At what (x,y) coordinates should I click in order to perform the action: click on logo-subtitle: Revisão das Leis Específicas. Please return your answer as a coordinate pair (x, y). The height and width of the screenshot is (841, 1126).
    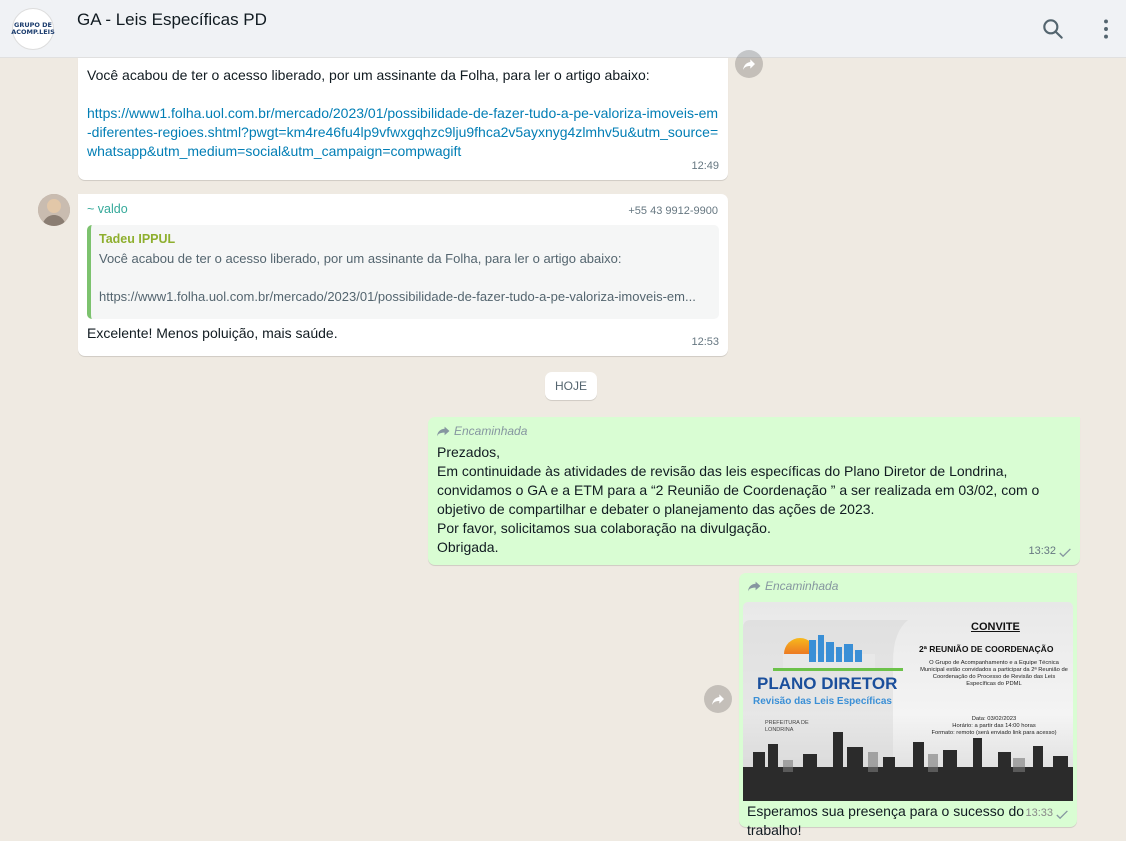
    Looking at the image, I should click on (822, 701).